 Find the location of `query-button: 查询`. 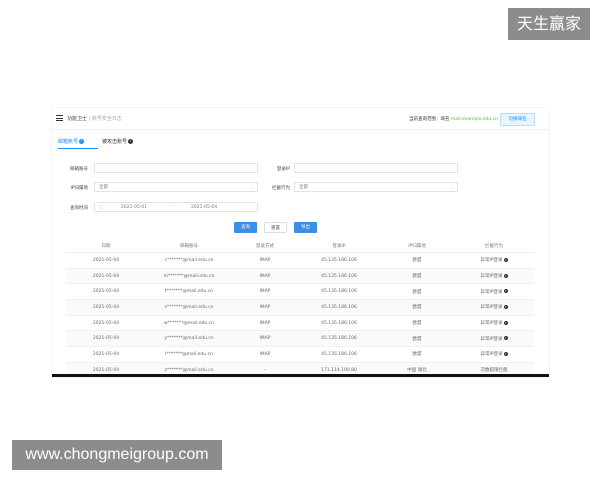

query-button: 查询 is located at coordinates (245, 227).